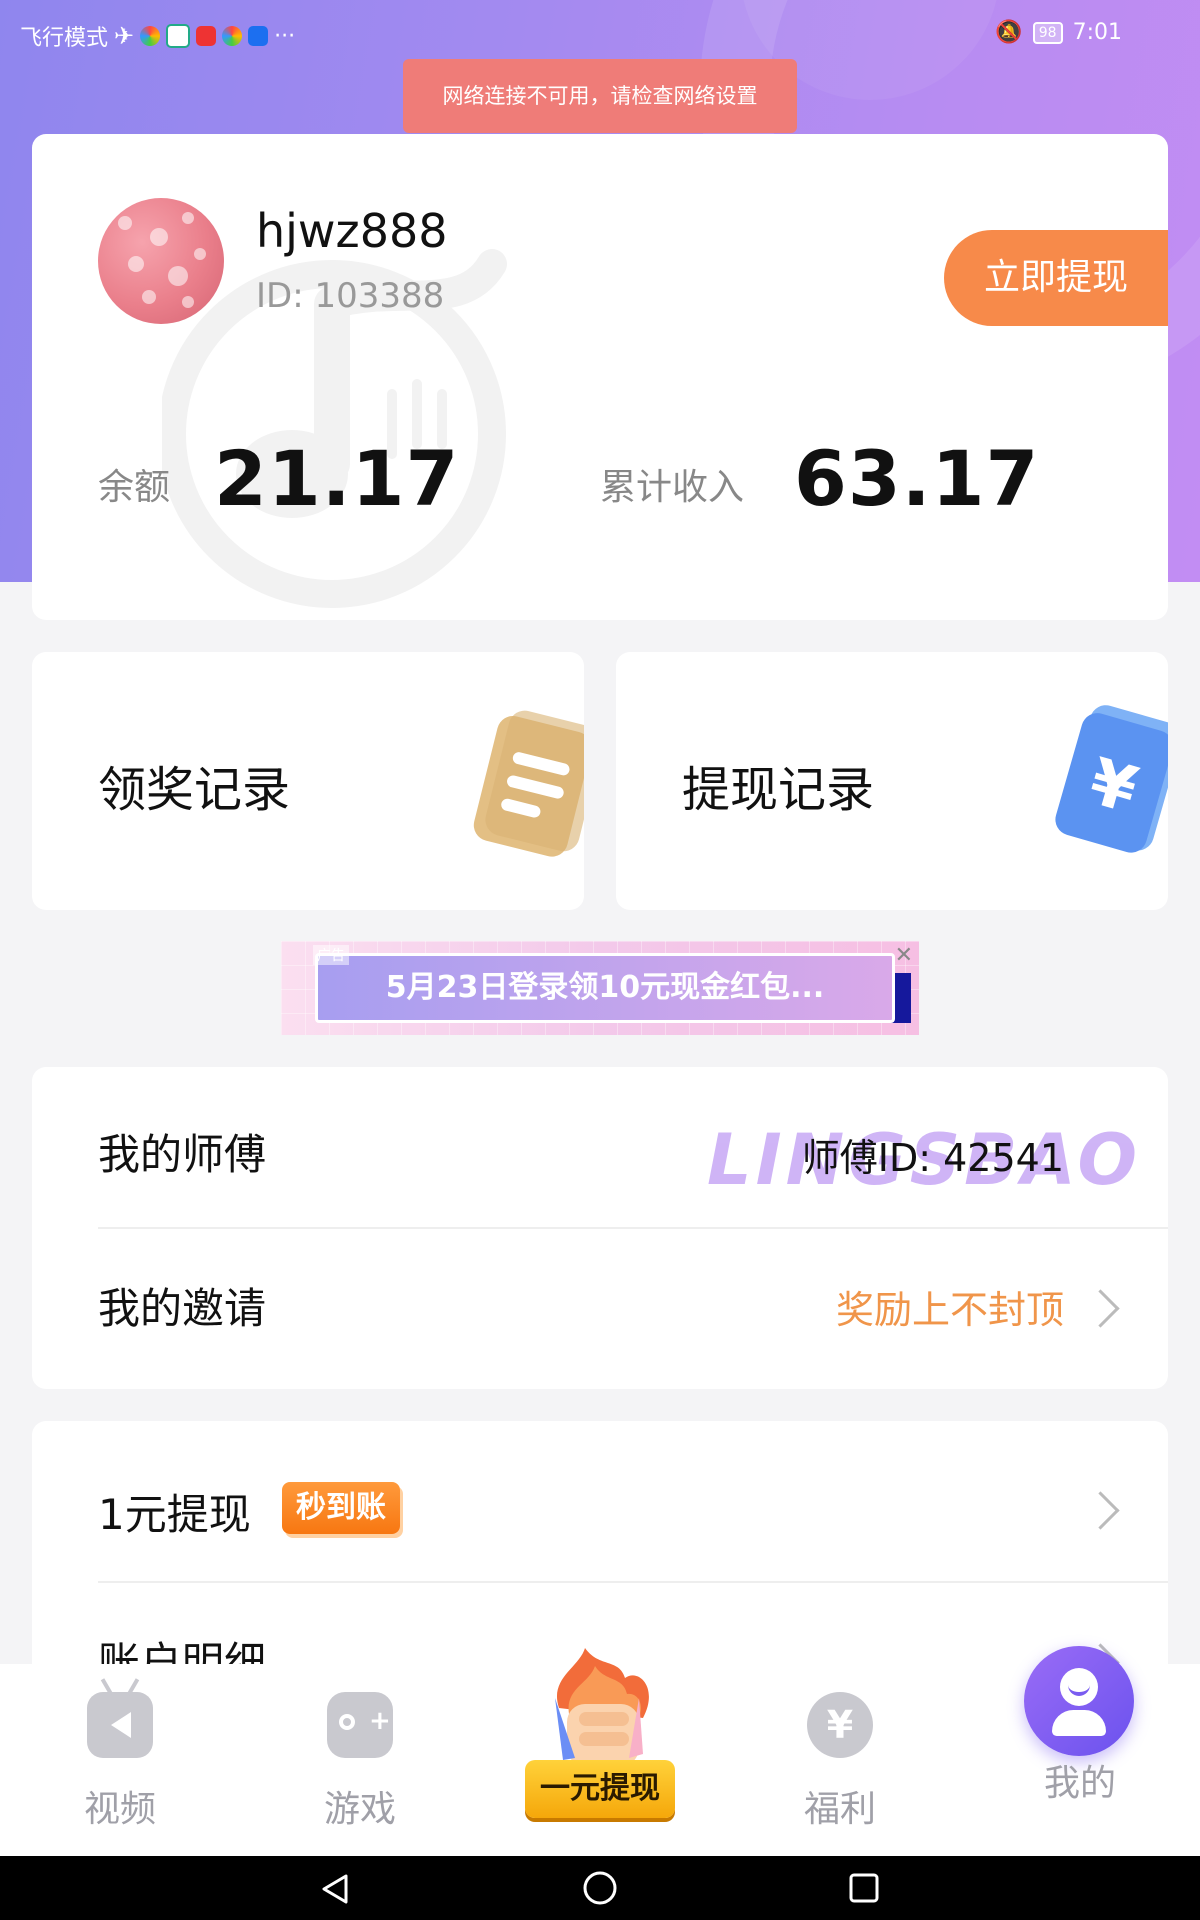 The height and width of the screenshot is (1920, 1200). Describe the element at coordinates (892, 781) in the screenshot. I see `withdraw-records-card: 提现记录 ¥` at that location.